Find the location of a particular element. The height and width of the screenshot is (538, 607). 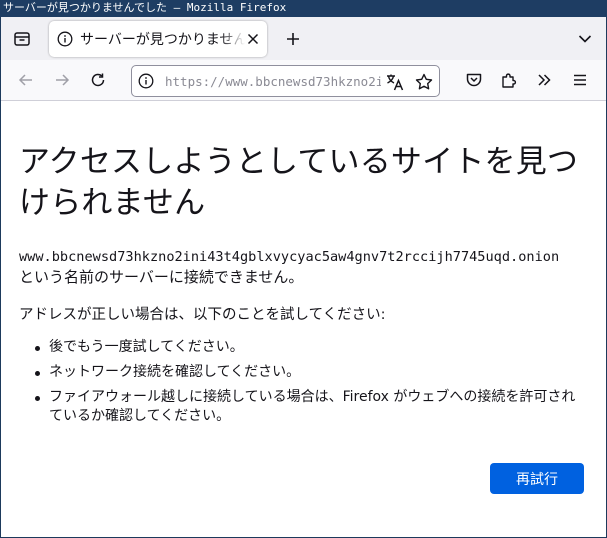

suggestion-item: ネットワーク接続を確認してください。 is located at coordinates (307, 372).